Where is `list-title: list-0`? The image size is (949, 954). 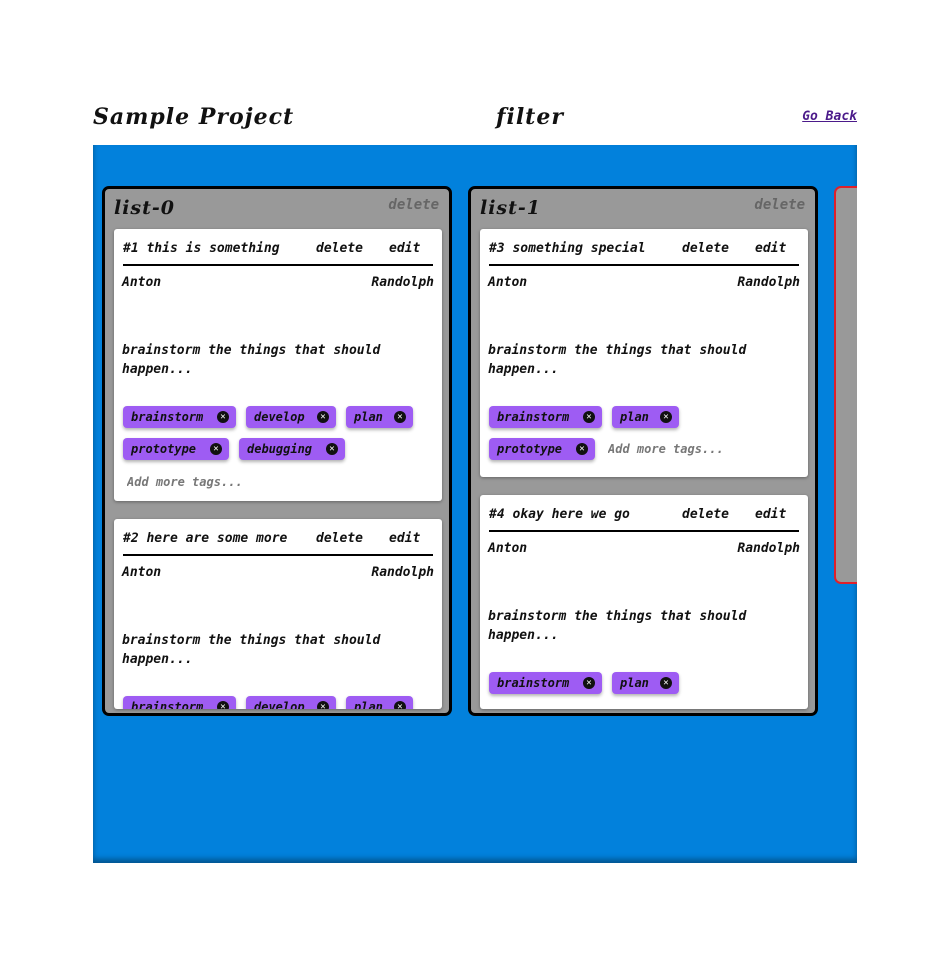
list-title: list-0 is located at coordinates (145, 208).